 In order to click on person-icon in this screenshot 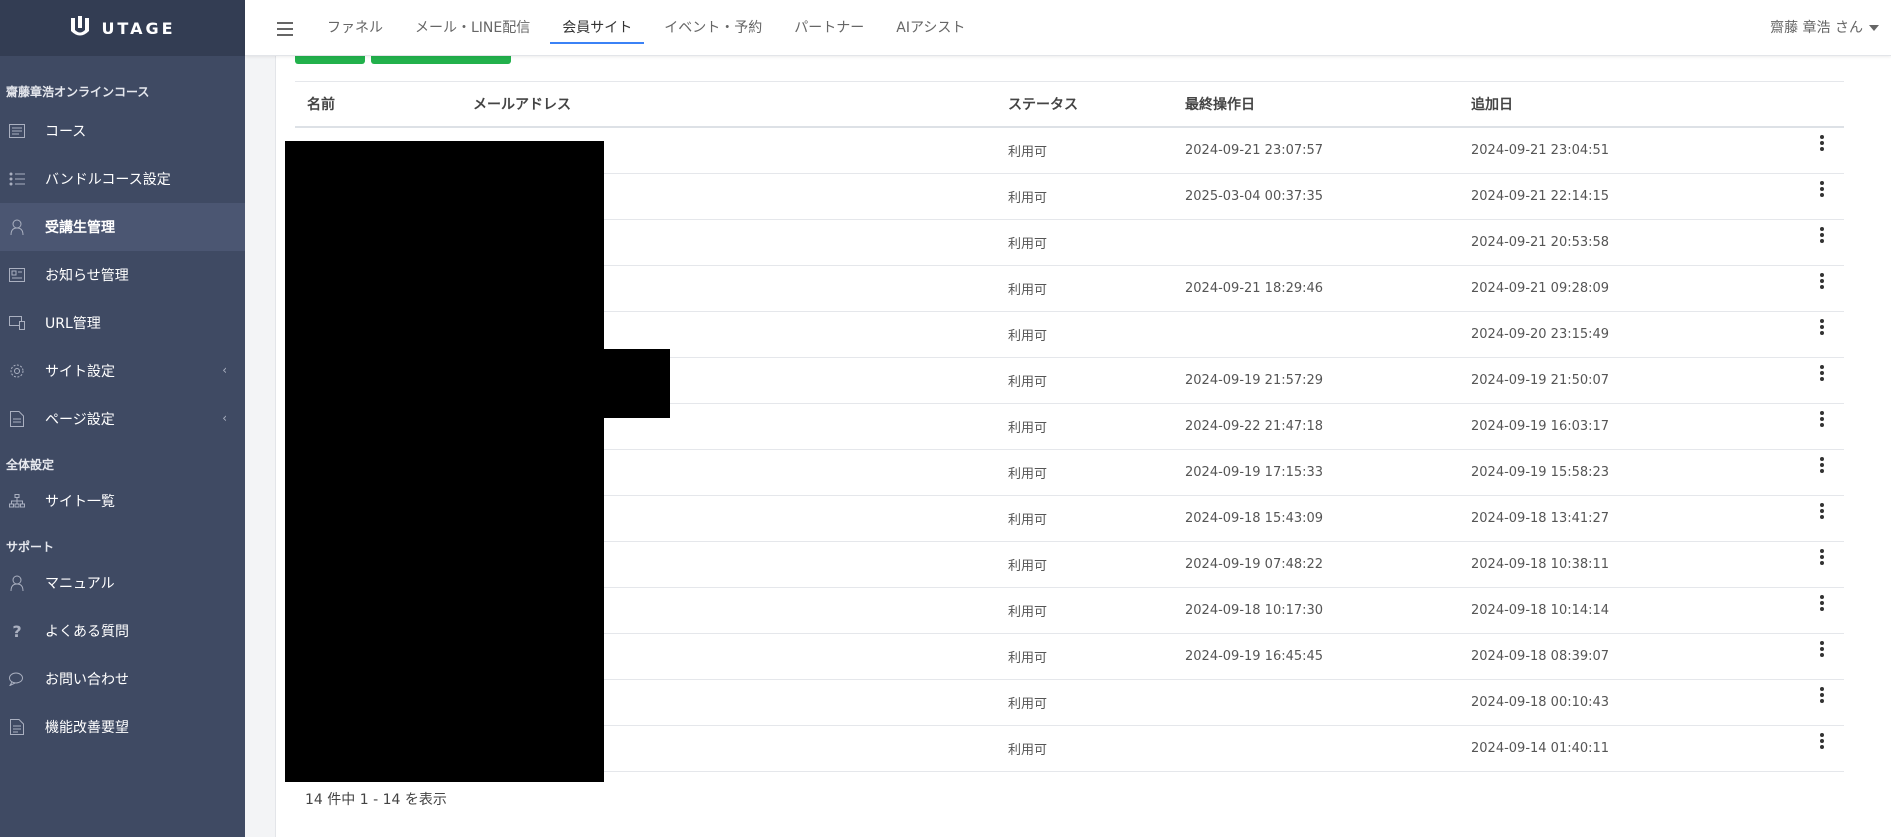, I will do `click(17, 583)`.